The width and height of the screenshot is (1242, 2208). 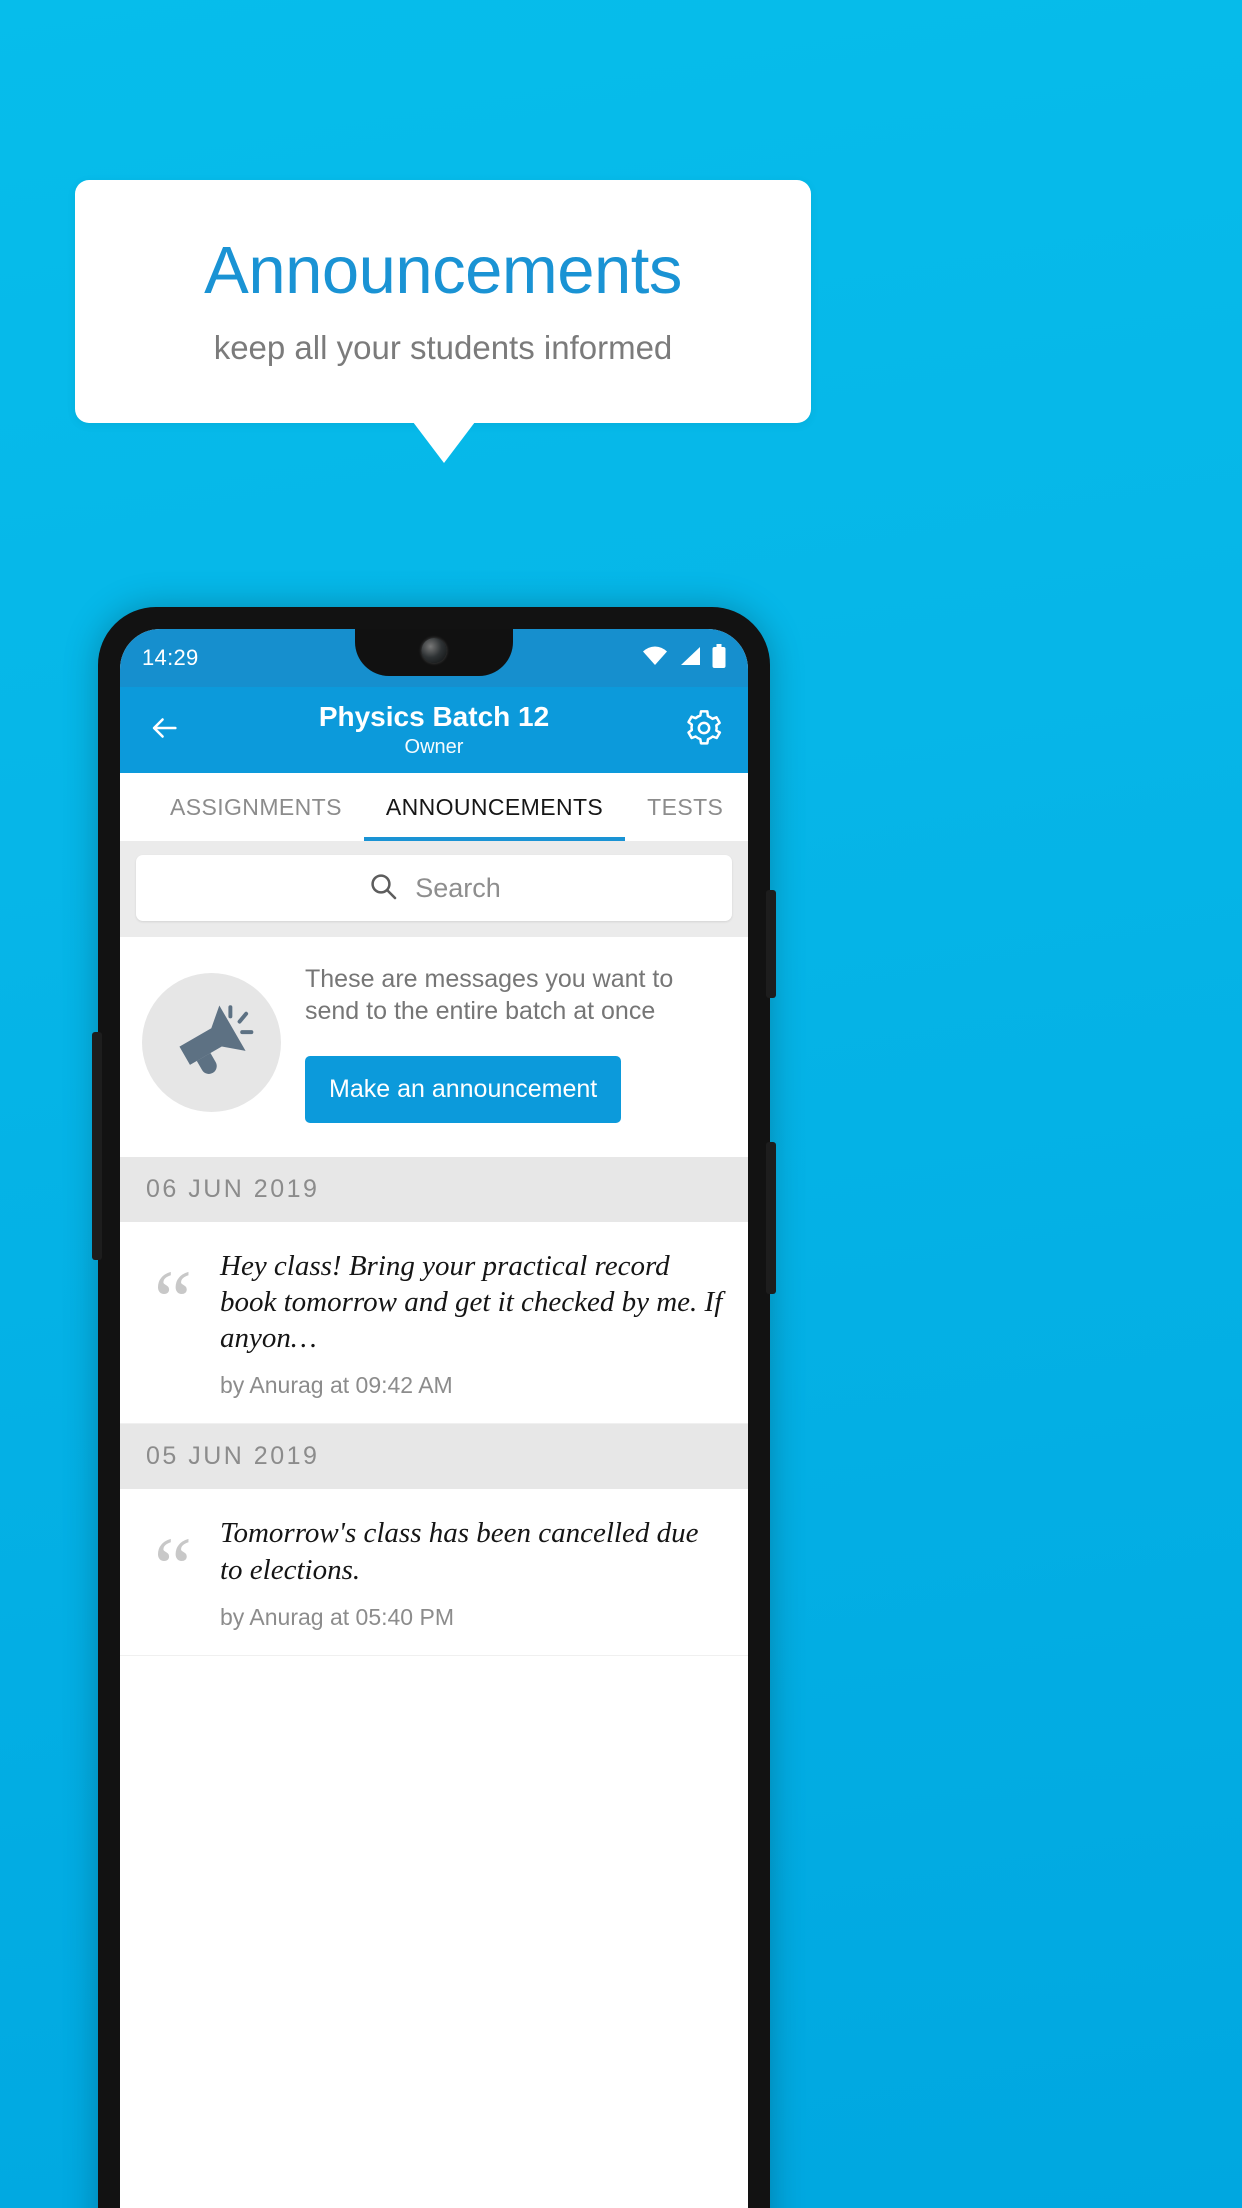 What do you see at coordinates (443, 347) in the screenshot?
I see `page-subtitle: keep all your students informed` at bounding box center [443, 347].